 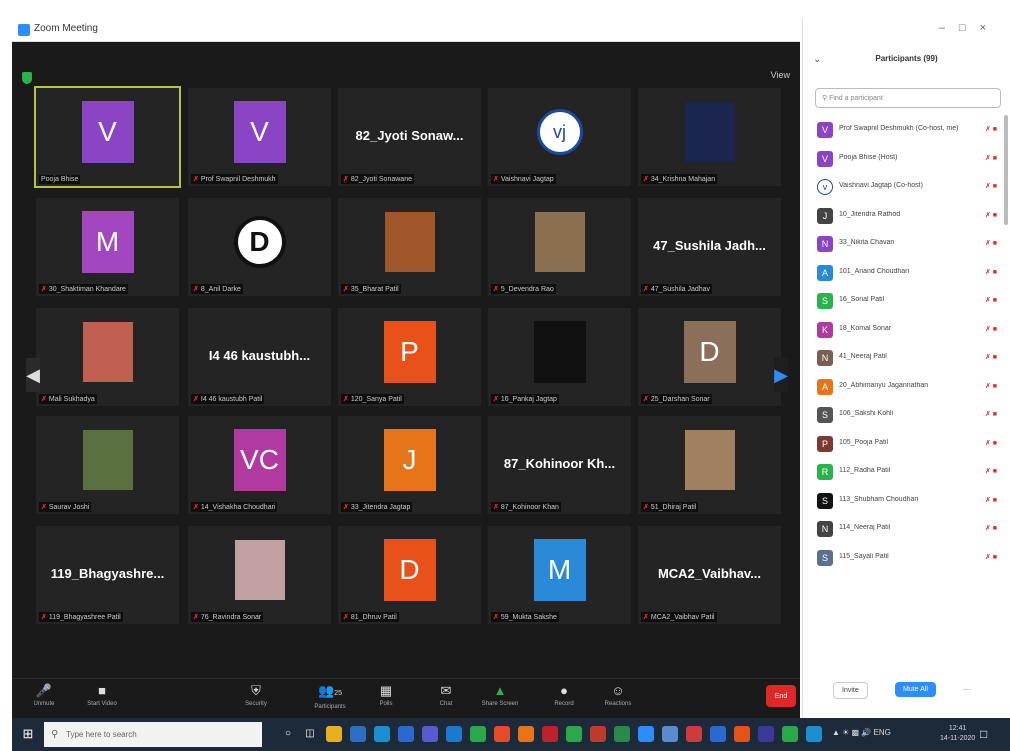 I want to click on video-tile: M ✗ 30_Shaktiman Khandare, so click(x=107, y=247).